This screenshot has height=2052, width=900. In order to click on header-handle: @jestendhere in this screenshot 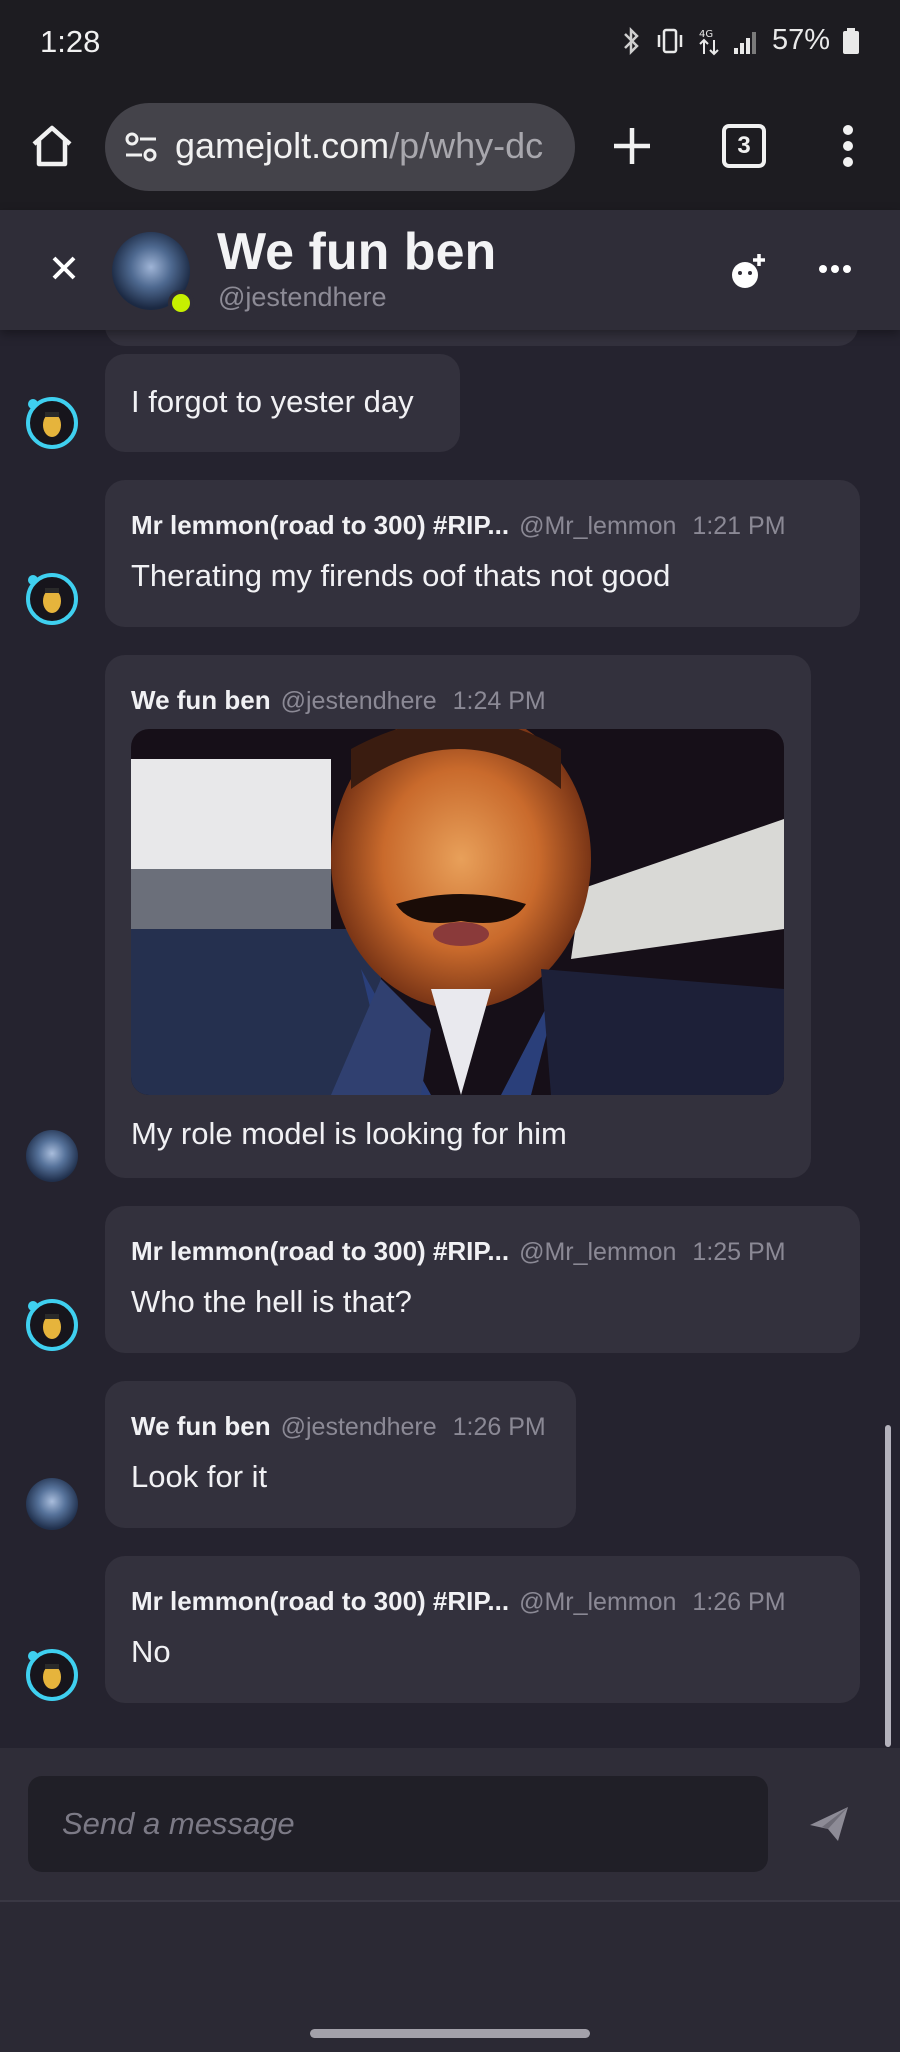, I will do `click(302, 297)`.